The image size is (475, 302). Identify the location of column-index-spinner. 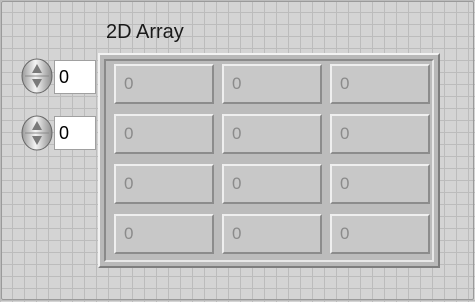
(37, 133).